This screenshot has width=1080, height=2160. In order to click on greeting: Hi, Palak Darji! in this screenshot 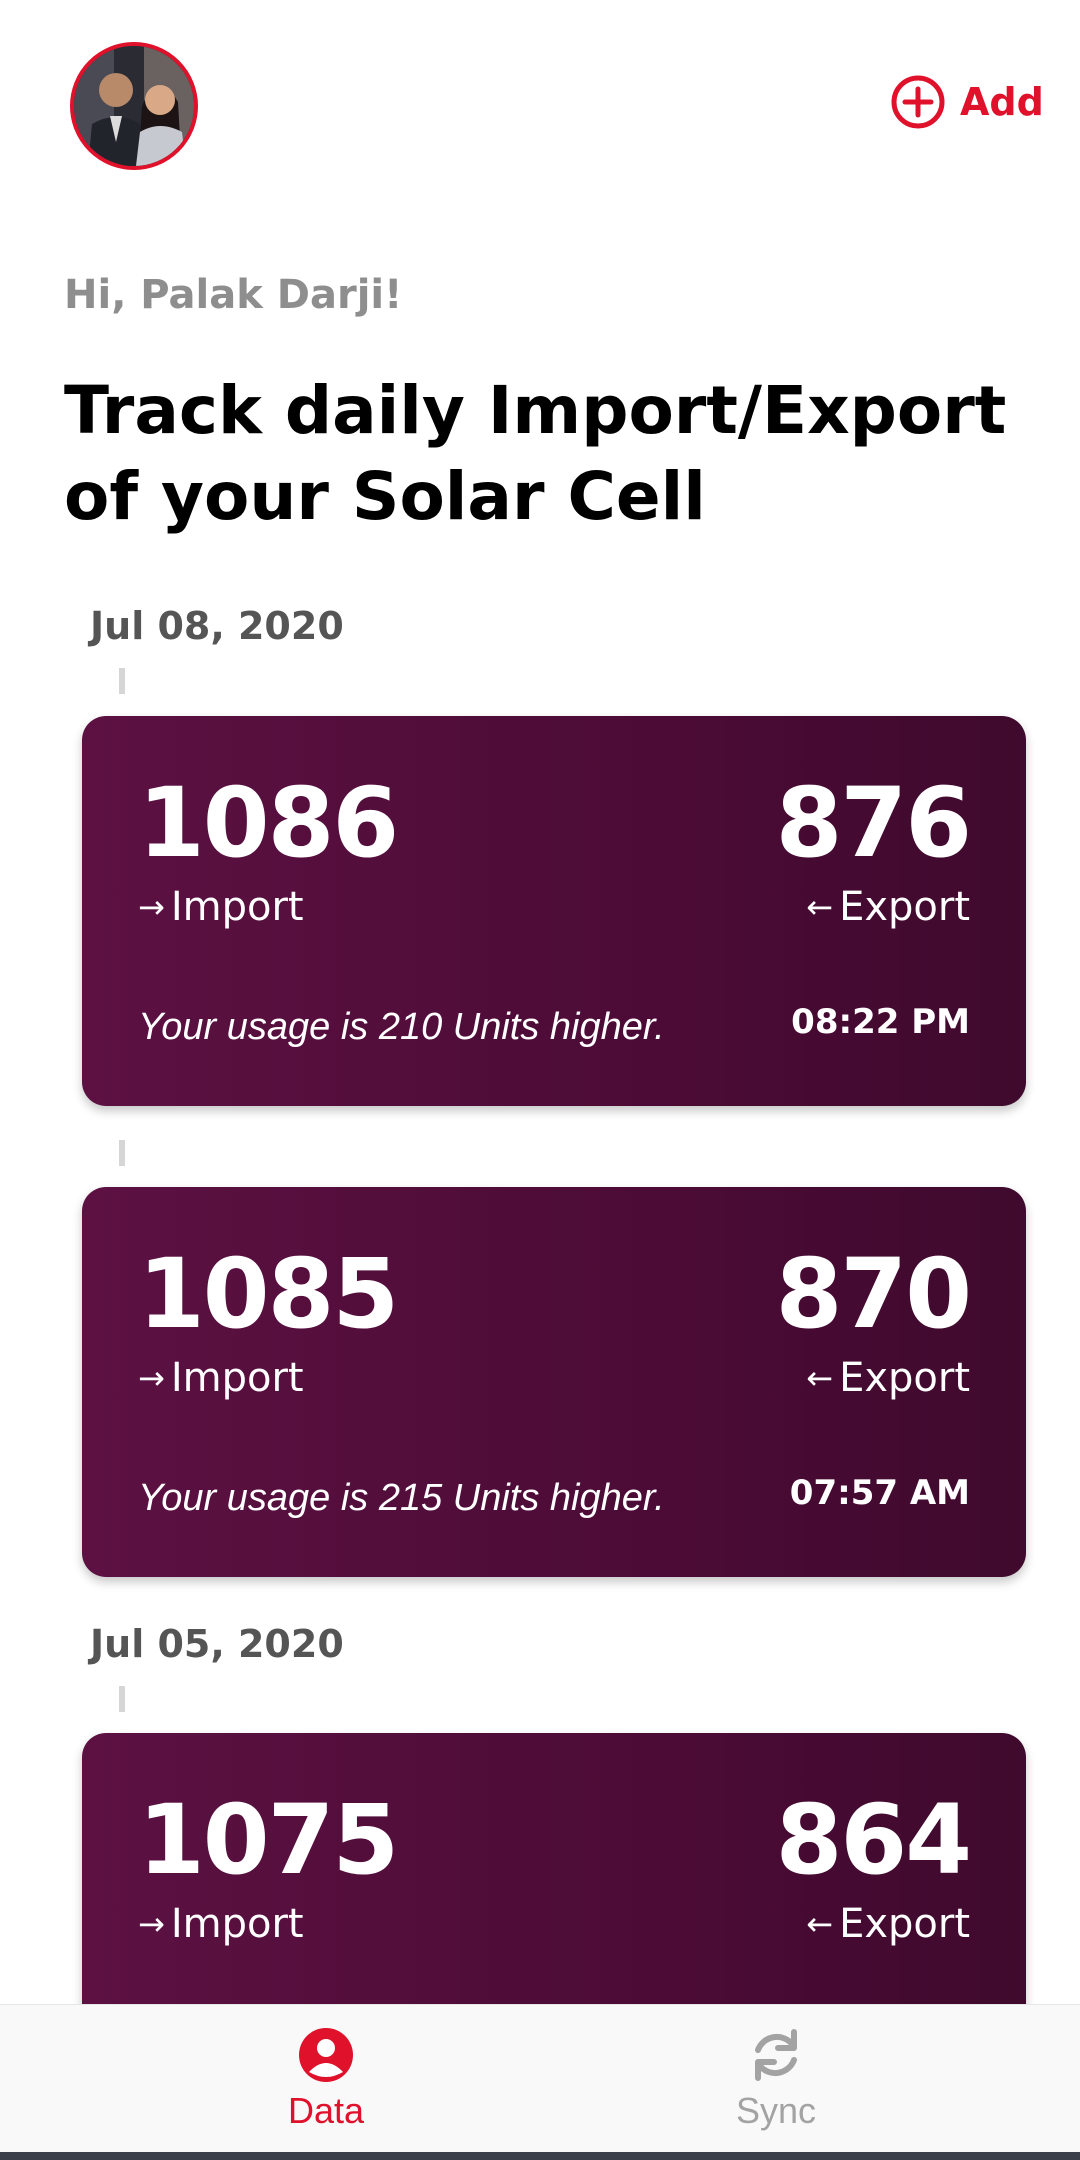, I will do `click(233, 295)`.